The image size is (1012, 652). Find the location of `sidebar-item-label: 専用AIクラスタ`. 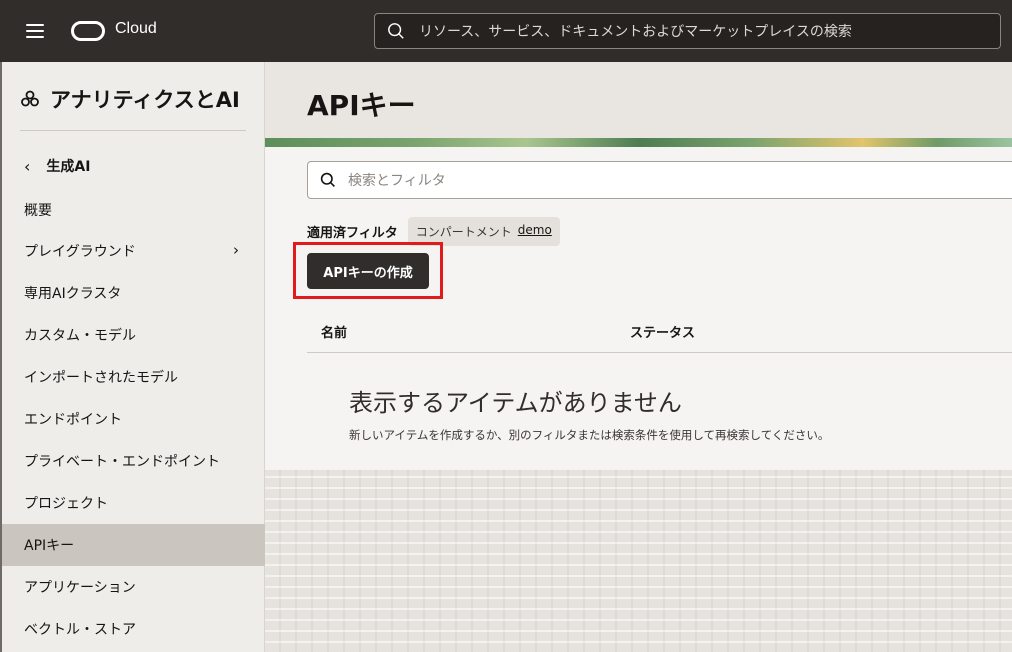

sidebar-item-label: 専用AIクラスタ is located at coordinates (73, 294).